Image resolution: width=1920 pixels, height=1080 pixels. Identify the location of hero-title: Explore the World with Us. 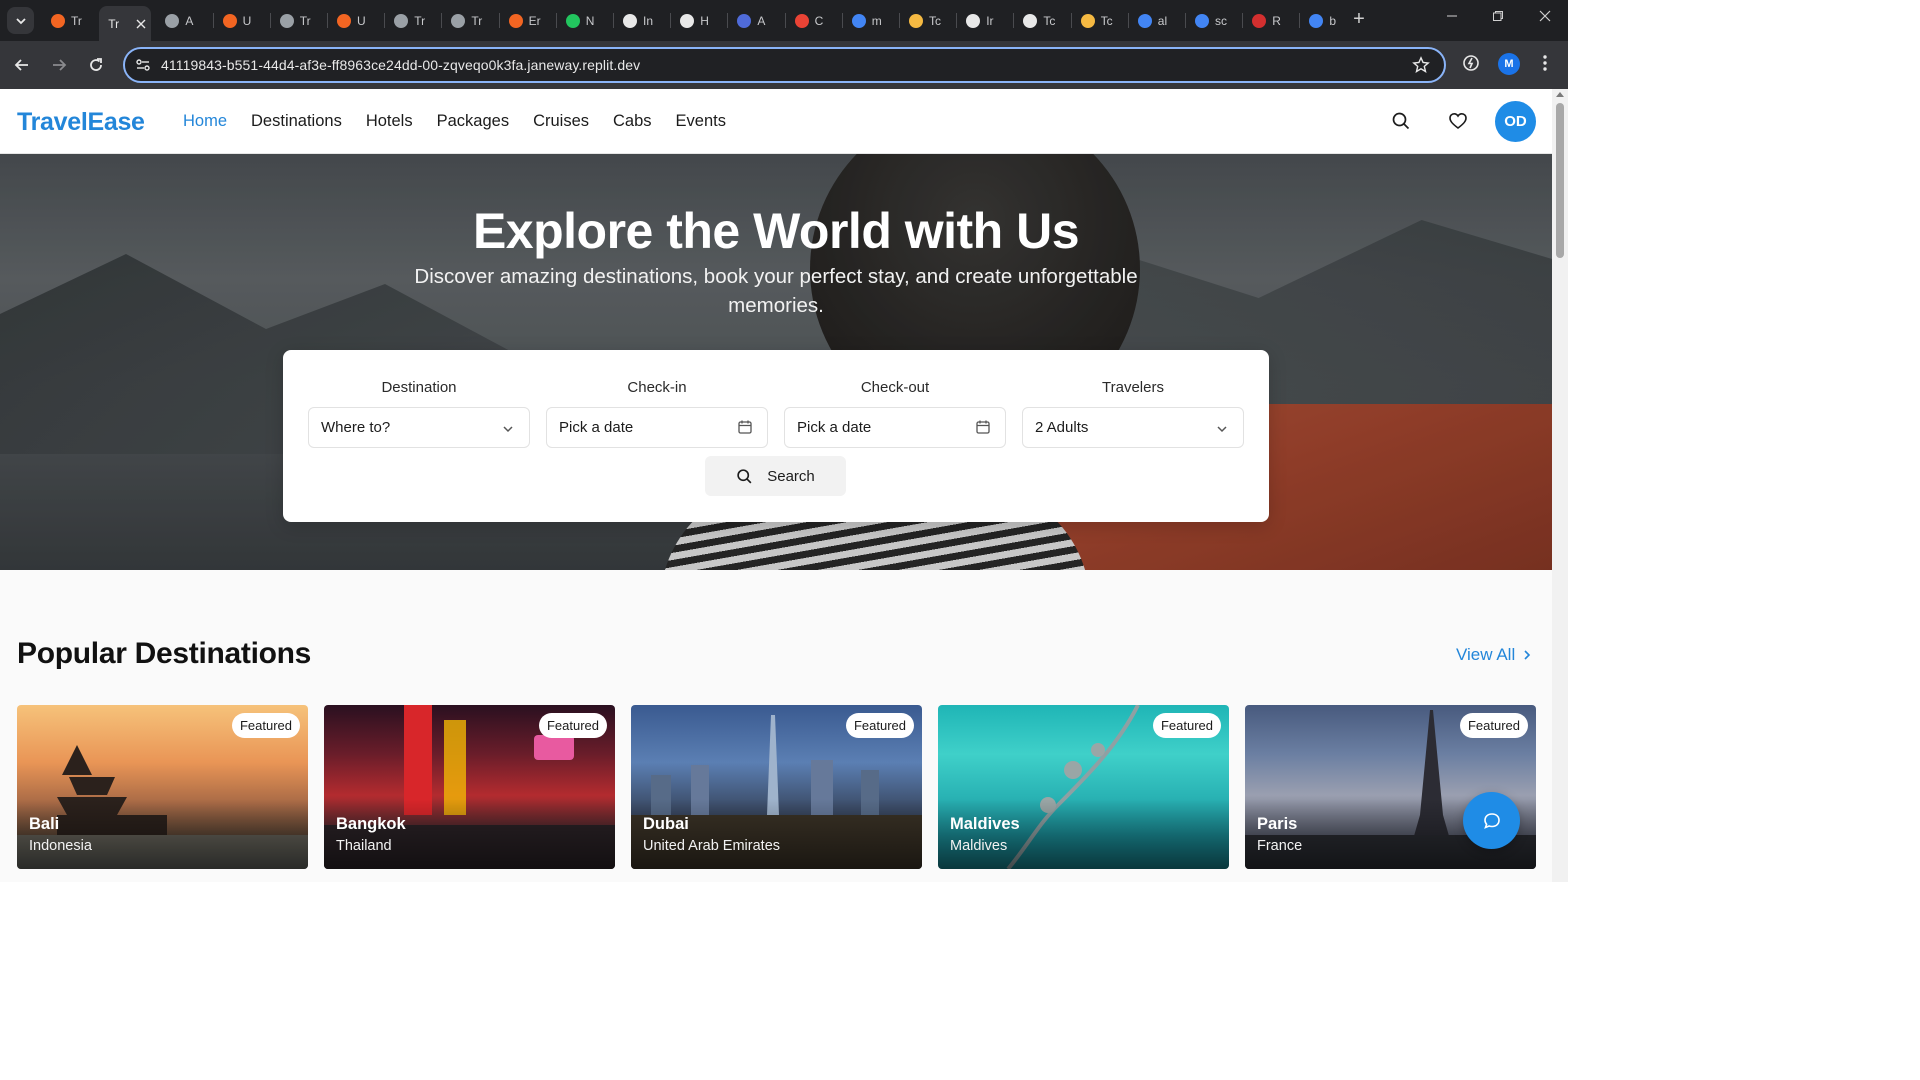
(776, 231).